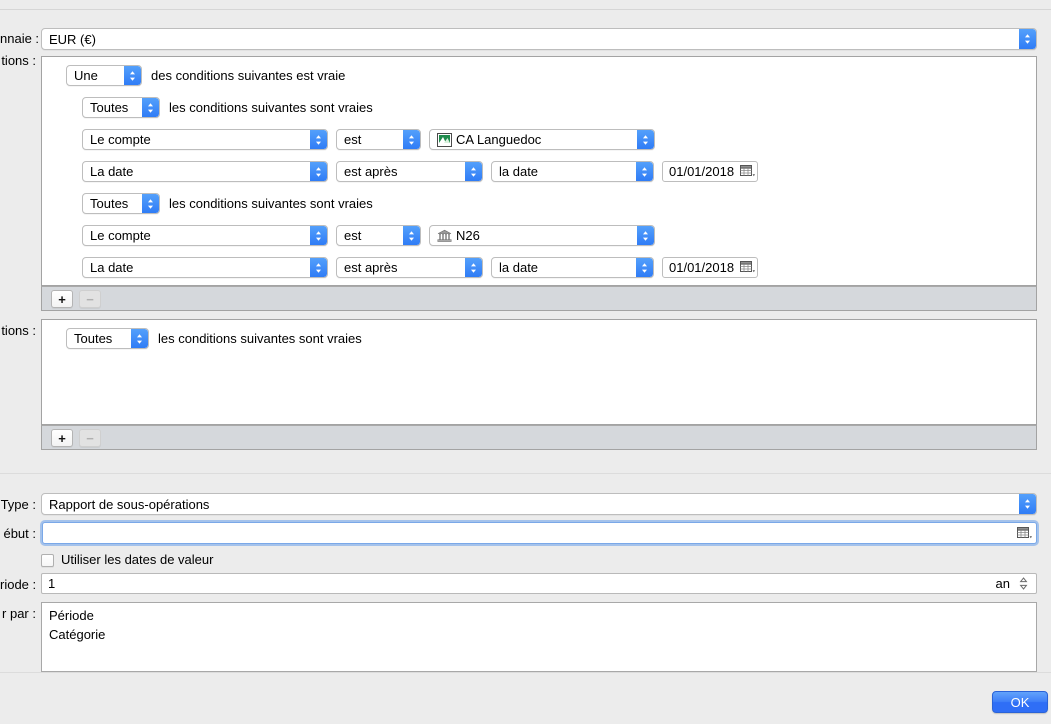 Image resolution: width=1051 pixels, height=724 pixels. What do you see at coordinates (129, 504) in the screenshot?
I see `report-type-value: Rapport de sous-opérations` at bounding box center [129, 504].